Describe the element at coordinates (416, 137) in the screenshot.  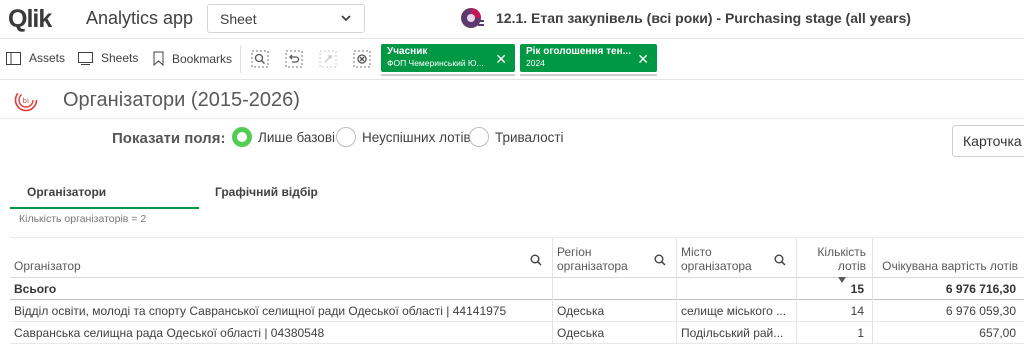
I see `radio-label: Неуспішних лотів` at that location.